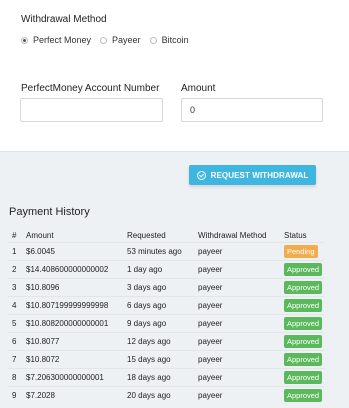 This screenshot has height=408, width=349. What do you see at coordinates (146, 235) in the screenshot?
I see `column-header: Requested` at bounding box center [146, 235].